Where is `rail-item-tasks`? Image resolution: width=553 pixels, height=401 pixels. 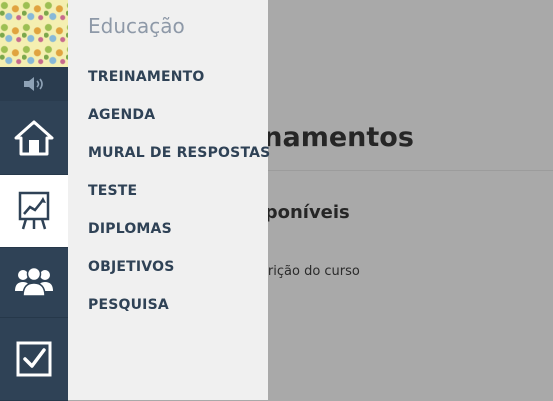 rail-item-tasks is located at coordinates (34, 359).